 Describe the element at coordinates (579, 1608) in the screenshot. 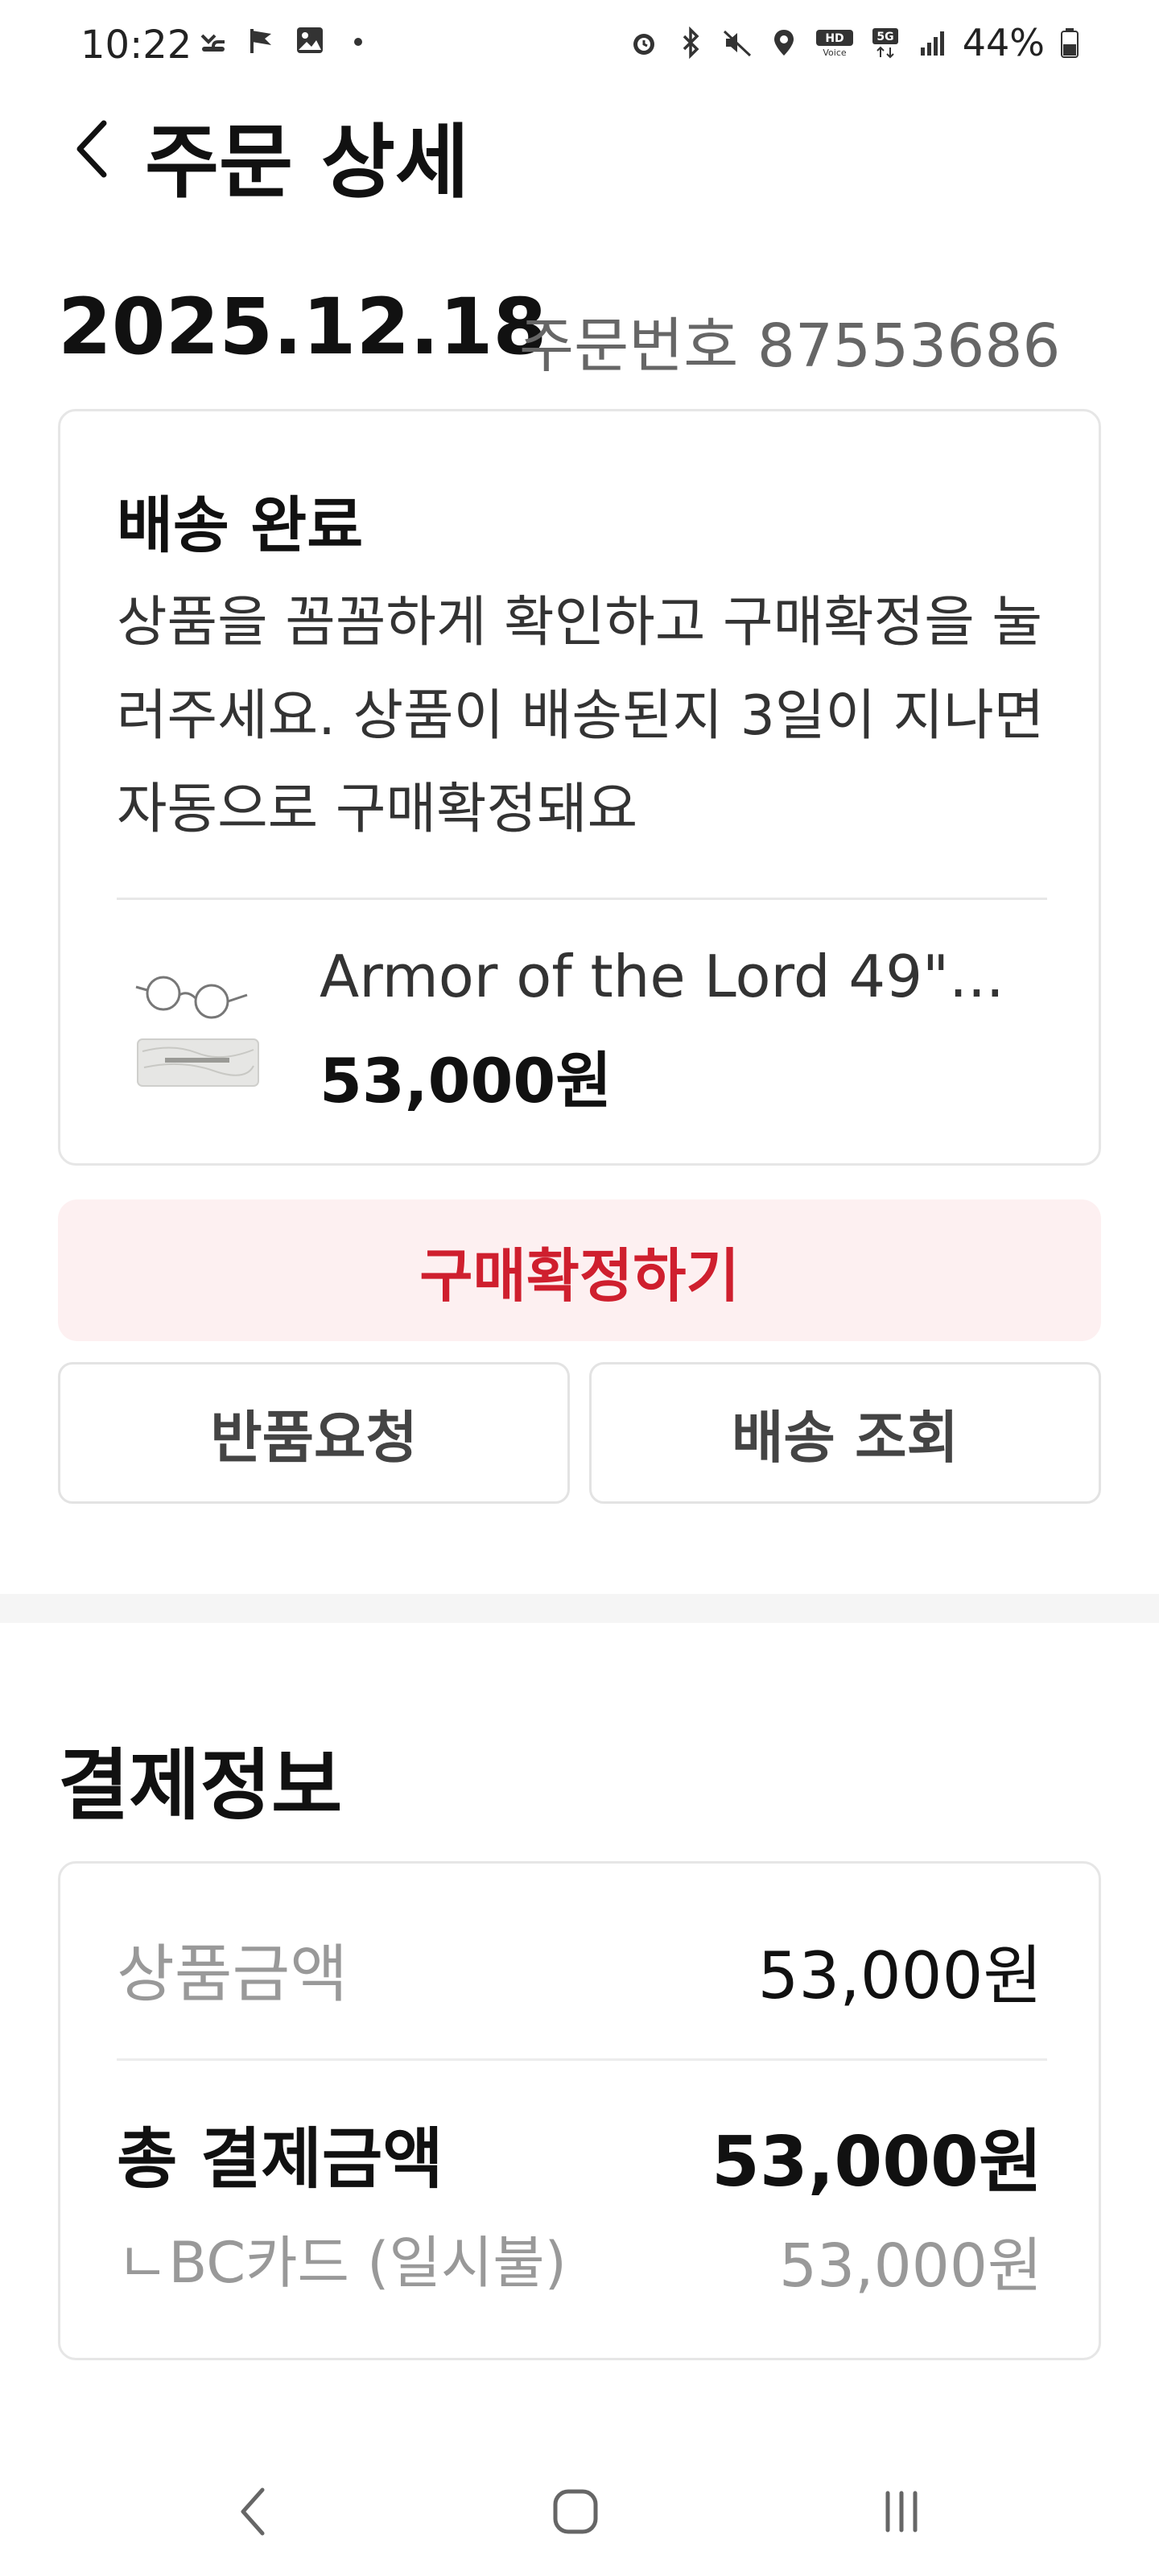

I see `section-divider` at that location.